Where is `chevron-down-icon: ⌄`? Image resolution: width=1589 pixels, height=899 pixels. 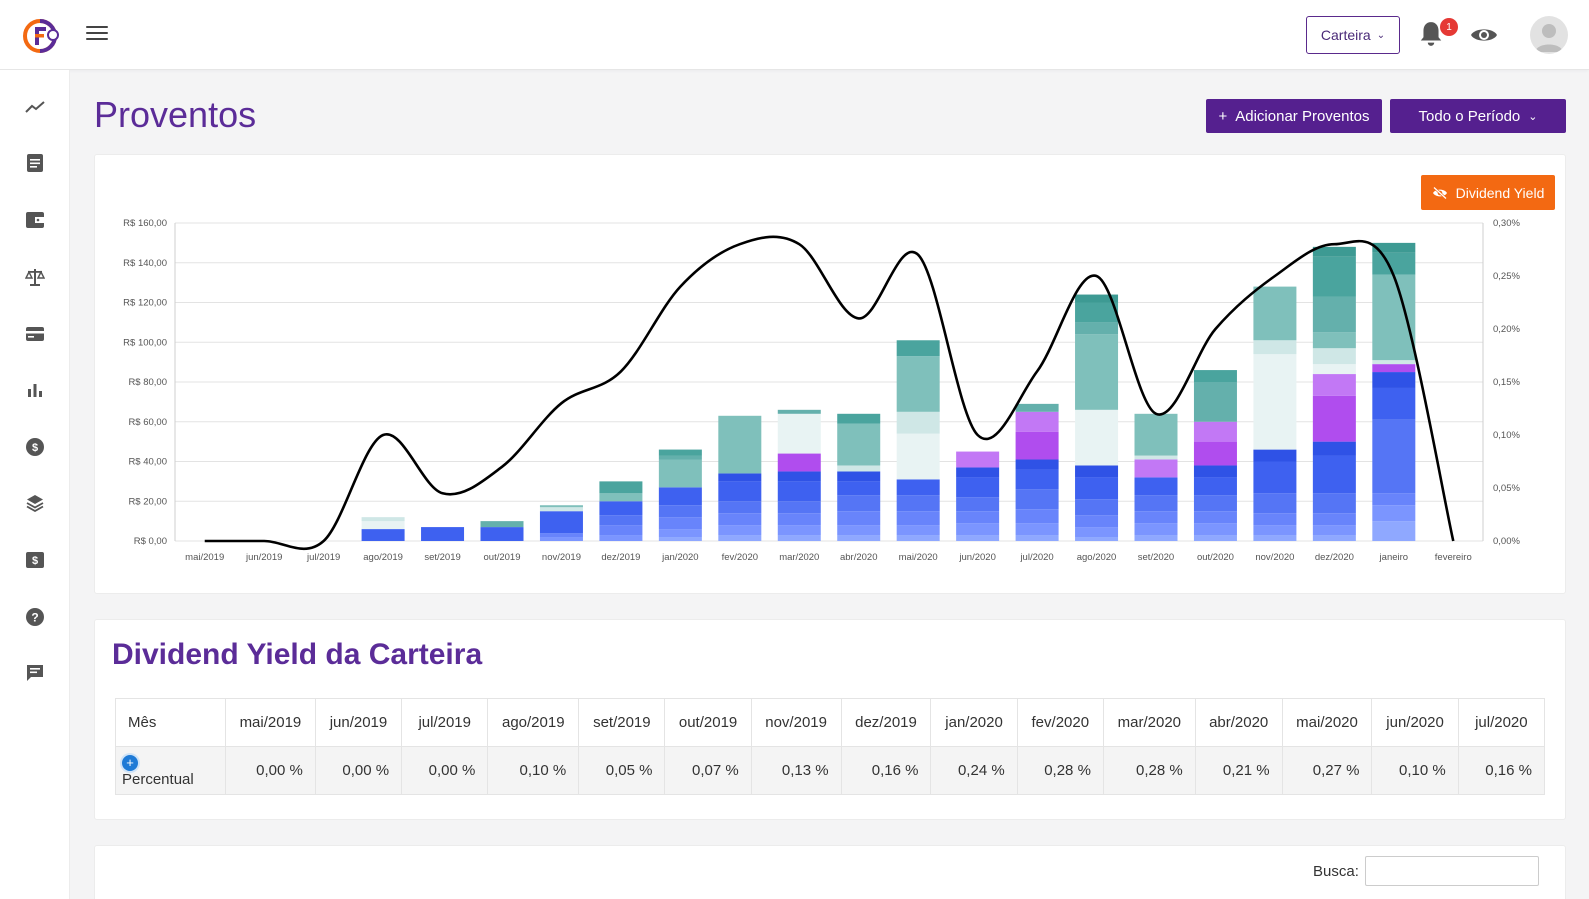 chevron-down-icon: ⌄ is located at coordinates (1381, 35).